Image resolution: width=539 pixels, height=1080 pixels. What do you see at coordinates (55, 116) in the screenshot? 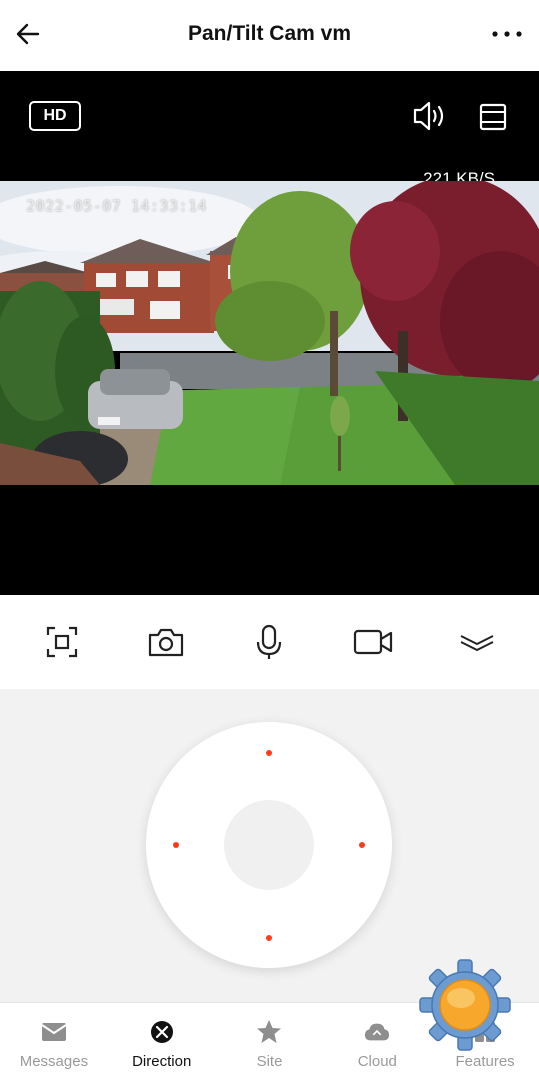
I see `hd-toggle-button: HD` at bounding box center [55, 116].